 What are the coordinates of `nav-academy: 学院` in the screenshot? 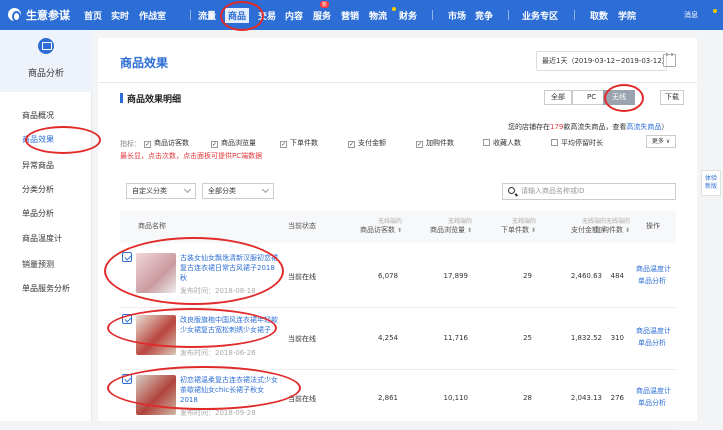 It's located at (627, 15).